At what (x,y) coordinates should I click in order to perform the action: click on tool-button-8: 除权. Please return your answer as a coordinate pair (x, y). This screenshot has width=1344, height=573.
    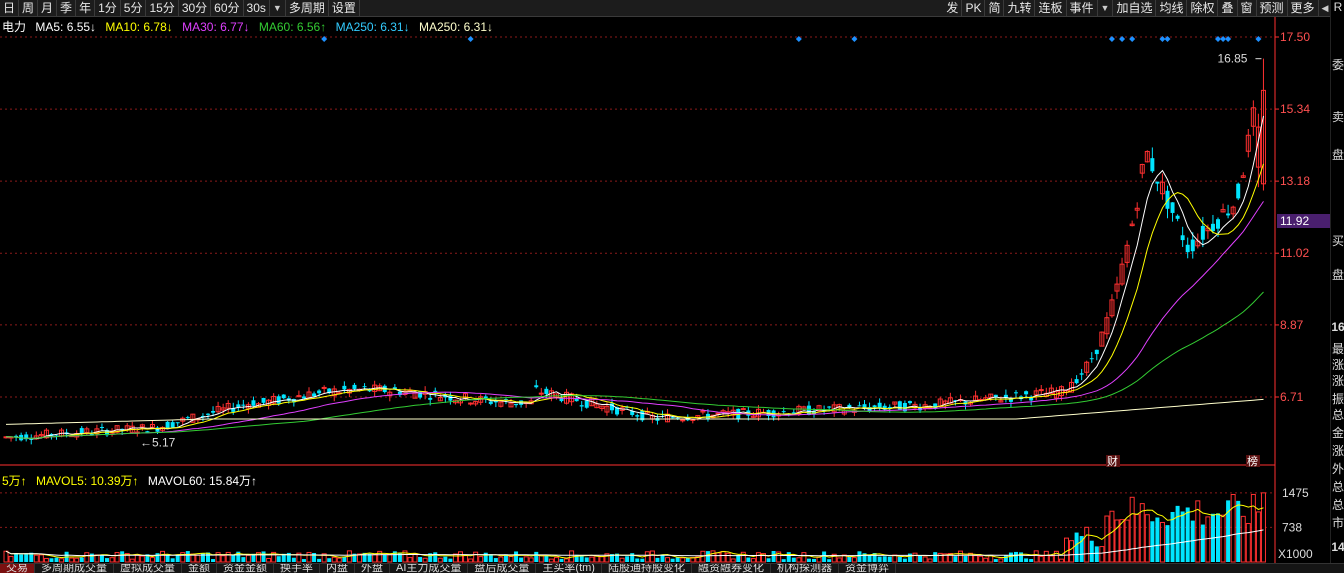
    Looking at the image, I should click on (1203, 8).